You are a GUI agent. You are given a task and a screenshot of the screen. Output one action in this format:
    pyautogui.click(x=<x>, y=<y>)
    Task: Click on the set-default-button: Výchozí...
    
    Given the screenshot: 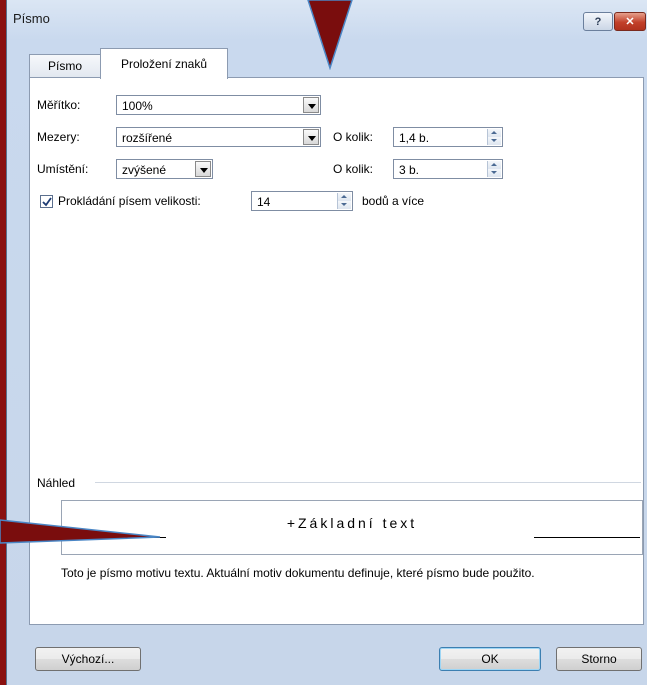 What is the action you would take?
    pyautogui.click(x=88, y=659)
    